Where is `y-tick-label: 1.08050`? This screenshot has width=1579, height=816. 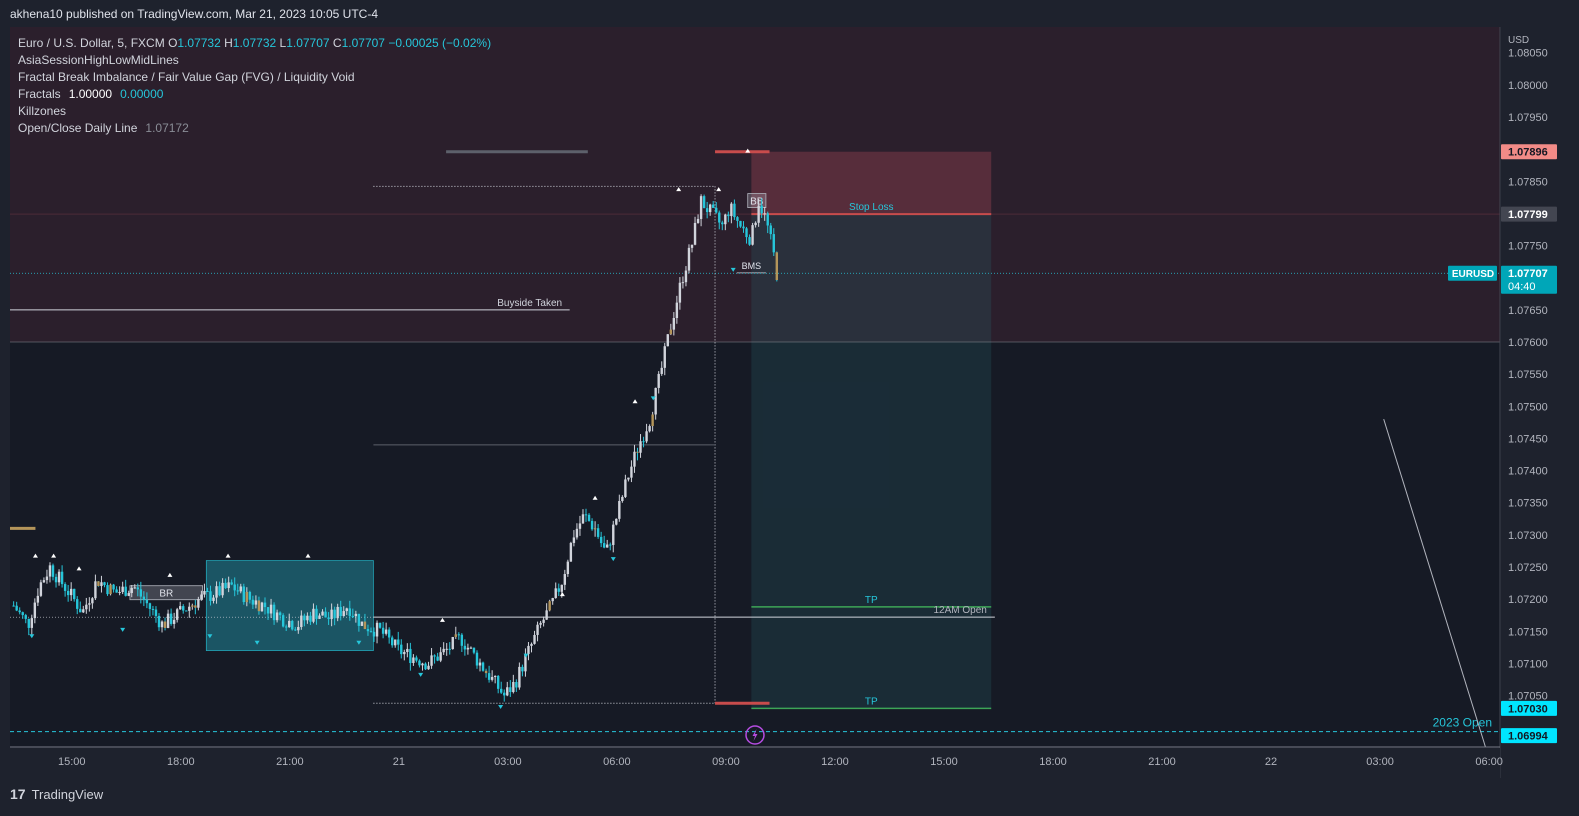
y-tick-label: 1.08050 is located at coordinates (1528, 54).